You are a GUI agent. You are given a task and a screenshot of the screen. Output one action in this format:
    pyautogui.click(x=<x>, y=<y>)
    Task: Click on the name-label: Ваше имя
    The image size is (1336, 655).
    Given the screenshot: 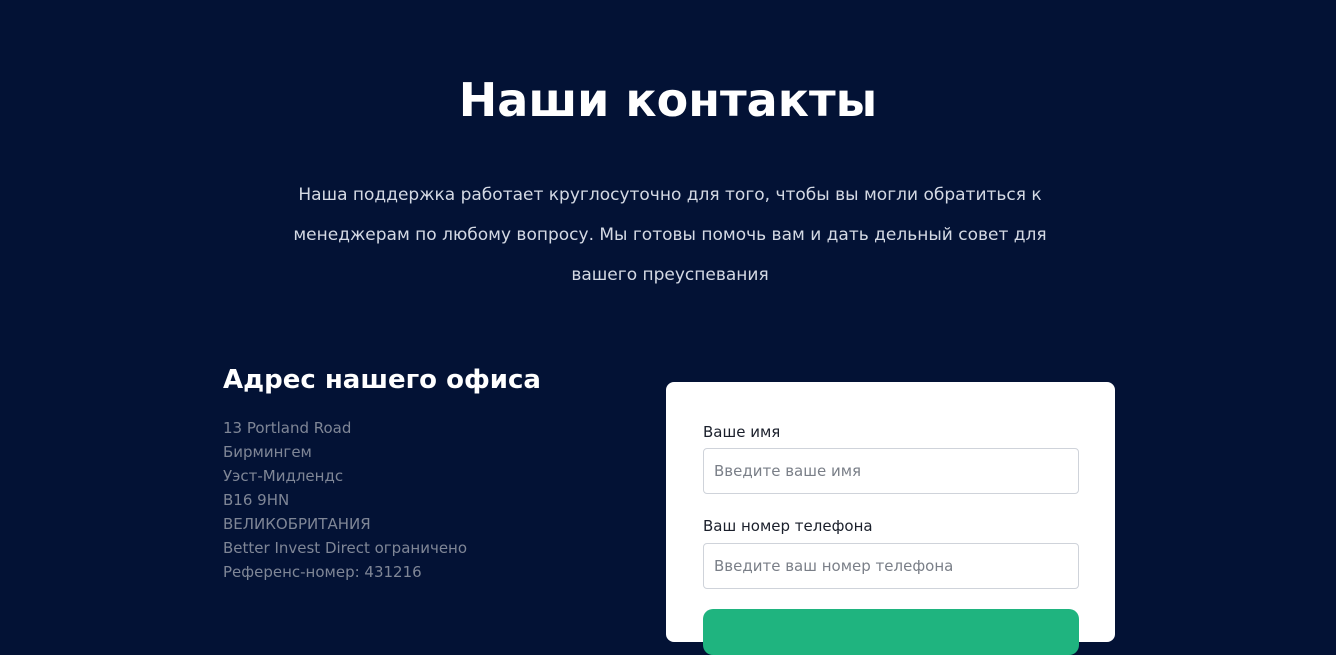 What is the action you would take?
    pyautogui.click(x=742, y=432)
    